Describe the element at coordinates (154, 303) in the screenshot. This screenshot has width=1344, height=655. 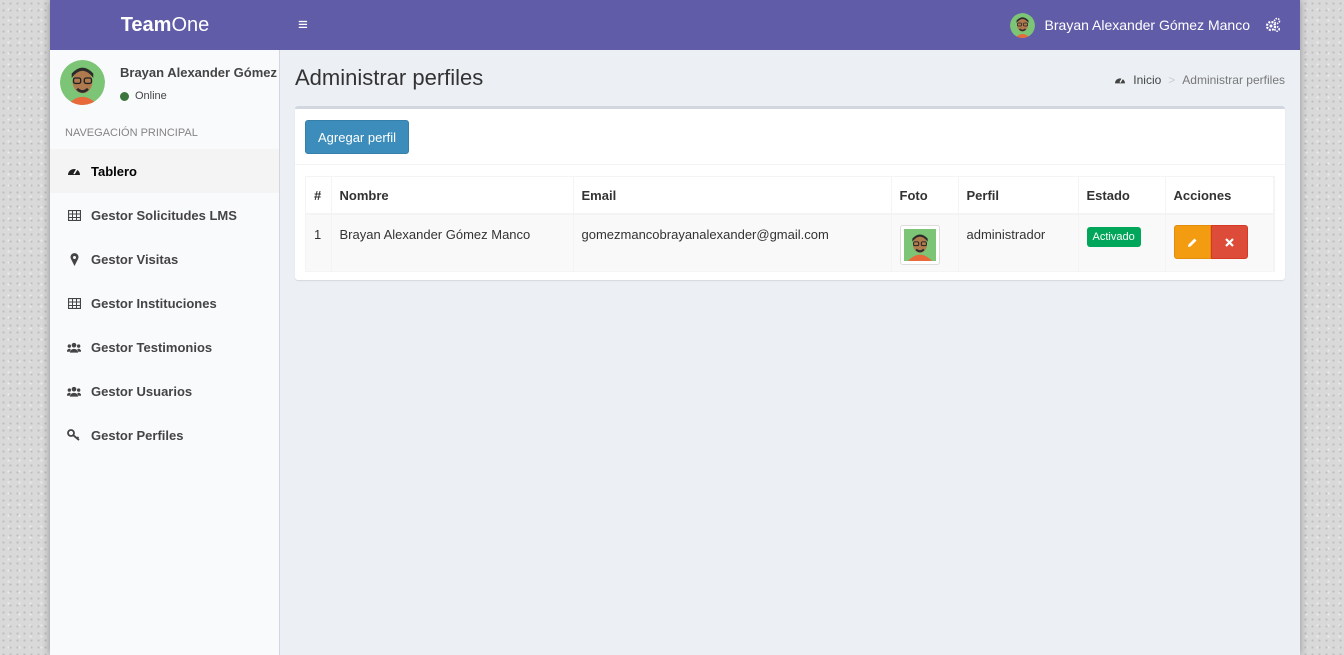
I see `sidebar-item-label: Gestor Instituciones` at that location.